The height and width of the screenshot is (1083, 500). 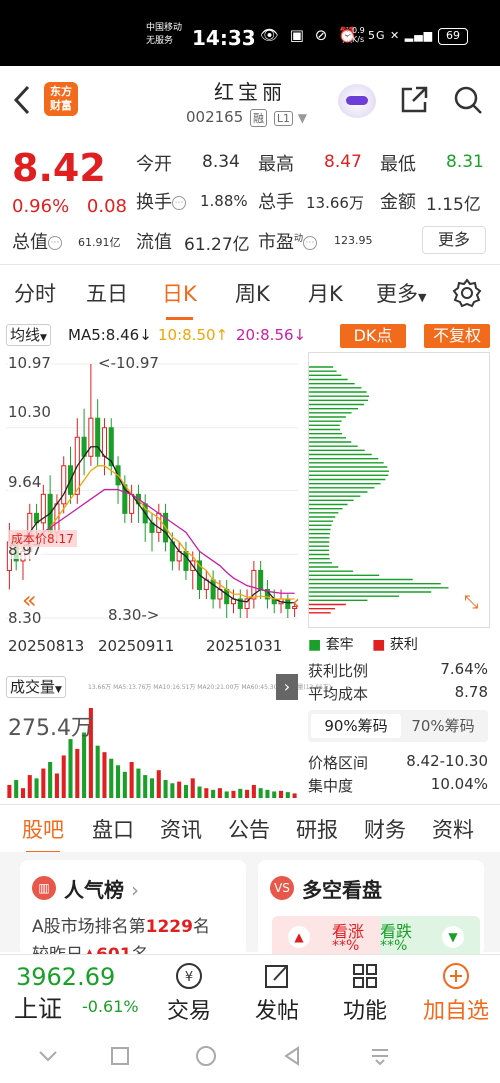 What do you see at coordinates (36, 687) in the screenshot?
I see `volume-selector: 成交量▼` at bounding box center [36, 687].